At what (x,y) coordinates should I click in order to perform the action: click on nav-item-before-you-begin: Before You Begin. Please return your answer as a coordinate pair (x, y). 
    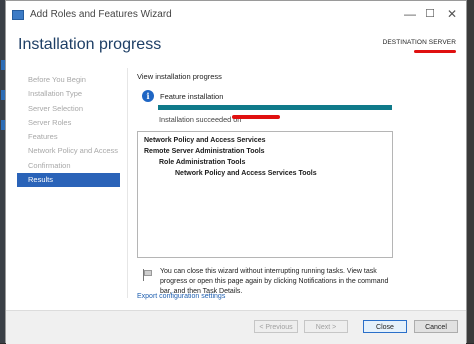
    Looking at the image, I should click on (68, 80).